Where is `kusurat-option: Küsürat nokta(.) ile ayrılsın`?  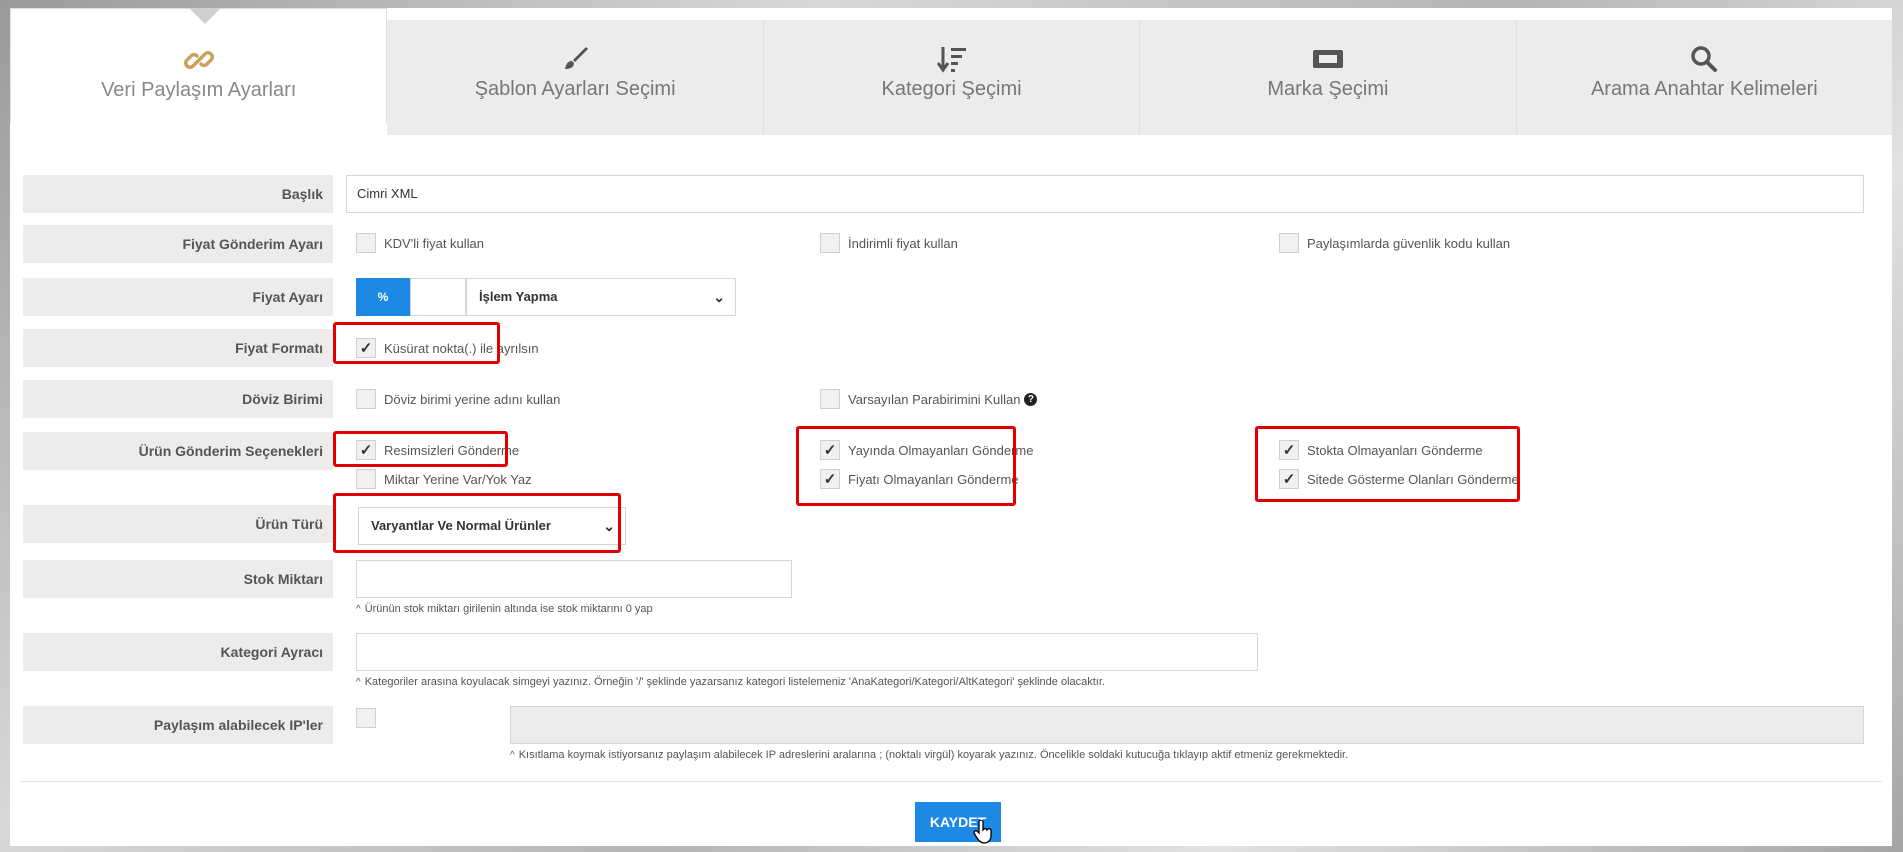 kusurat-option: Küsürat nokta(.) ile ayrılsın is located at coordinates (447, 348).